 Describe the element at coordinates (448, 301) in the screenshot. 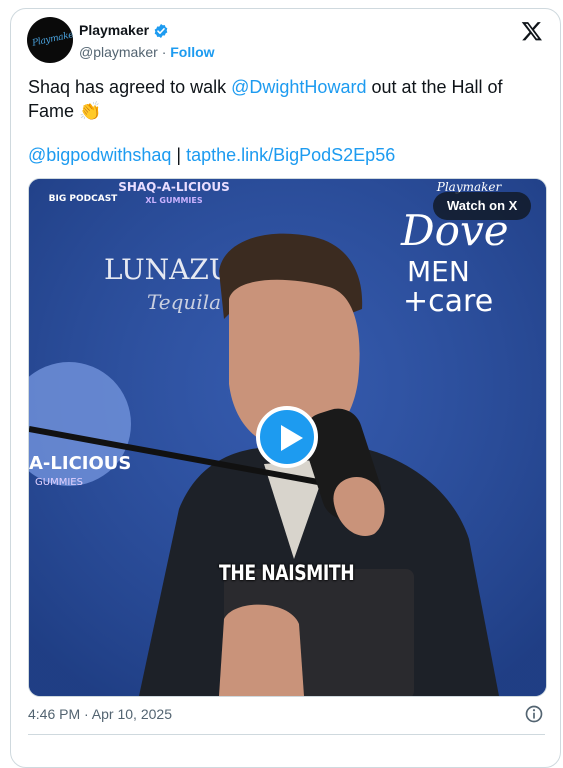

I see `care-logo: +care` at that location.